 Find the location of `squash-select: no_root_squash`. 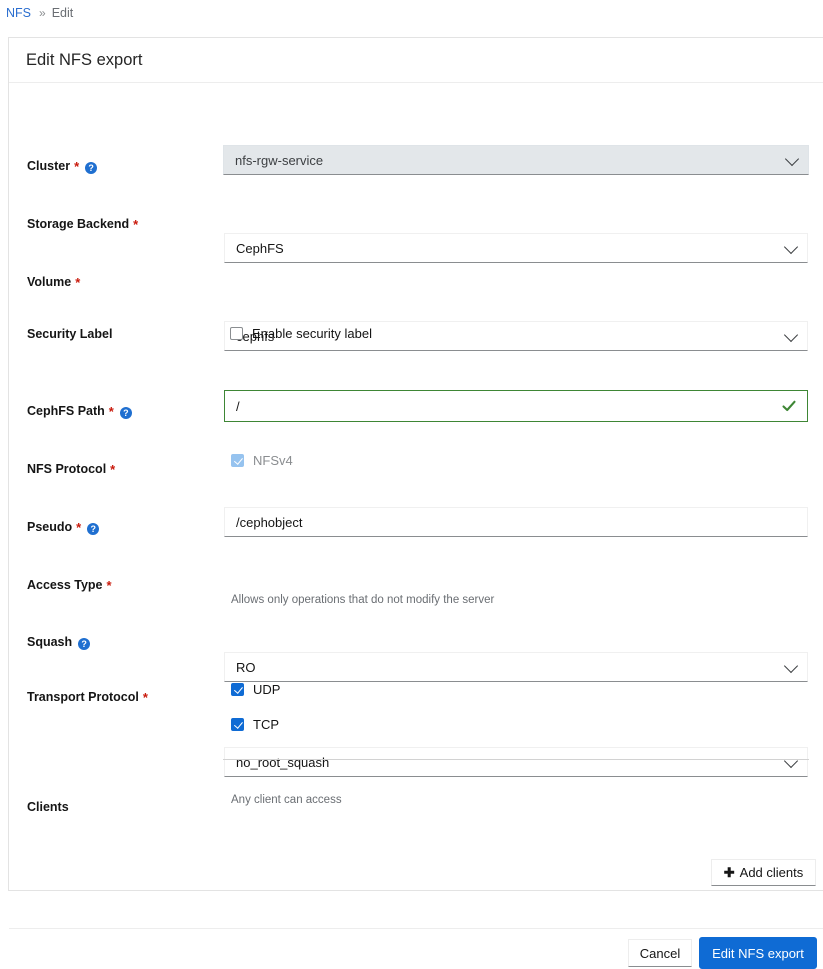

squash-select: no_root_squash is located at coordinates (516, 762).